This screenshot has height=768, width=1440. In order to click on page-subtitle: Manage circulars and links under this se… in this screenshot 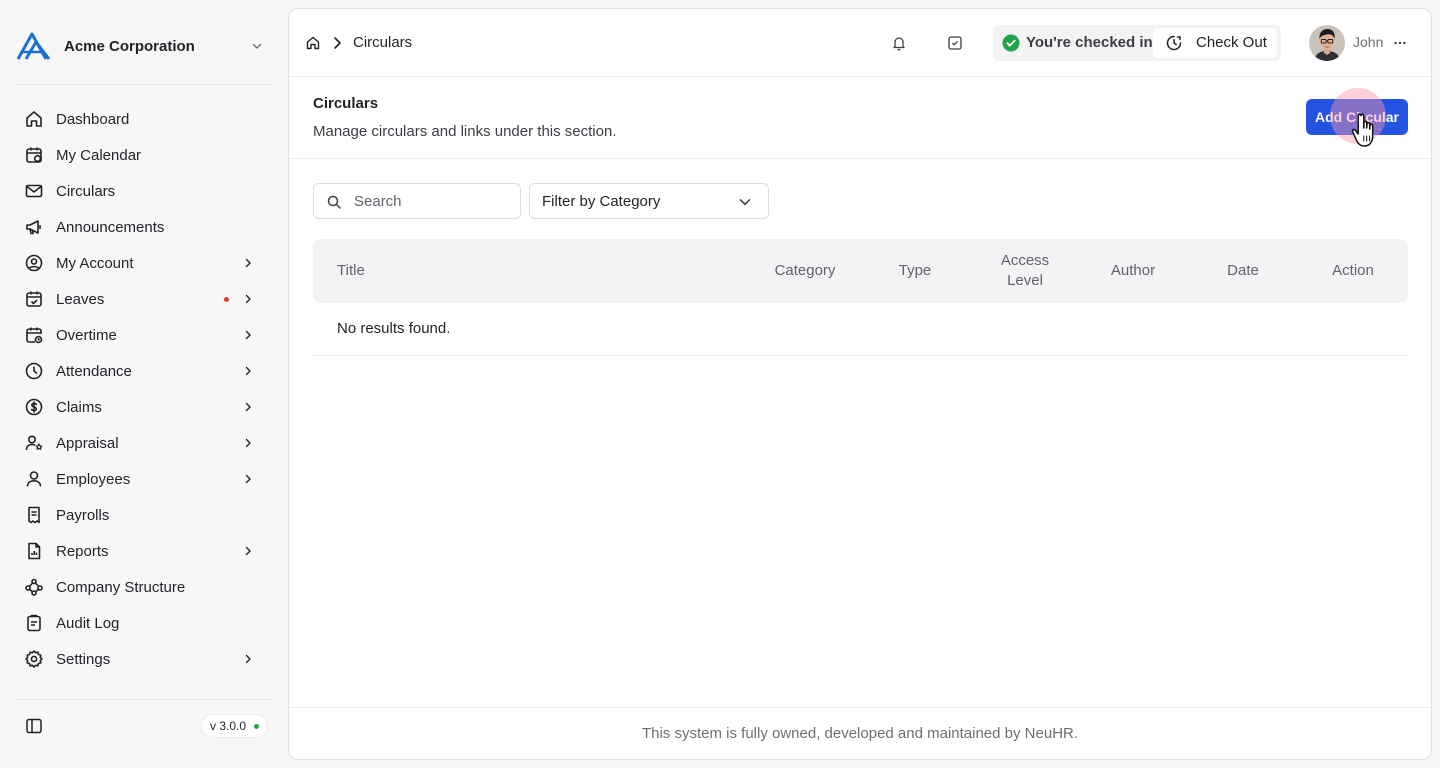, I will do `click(465, 131)`.